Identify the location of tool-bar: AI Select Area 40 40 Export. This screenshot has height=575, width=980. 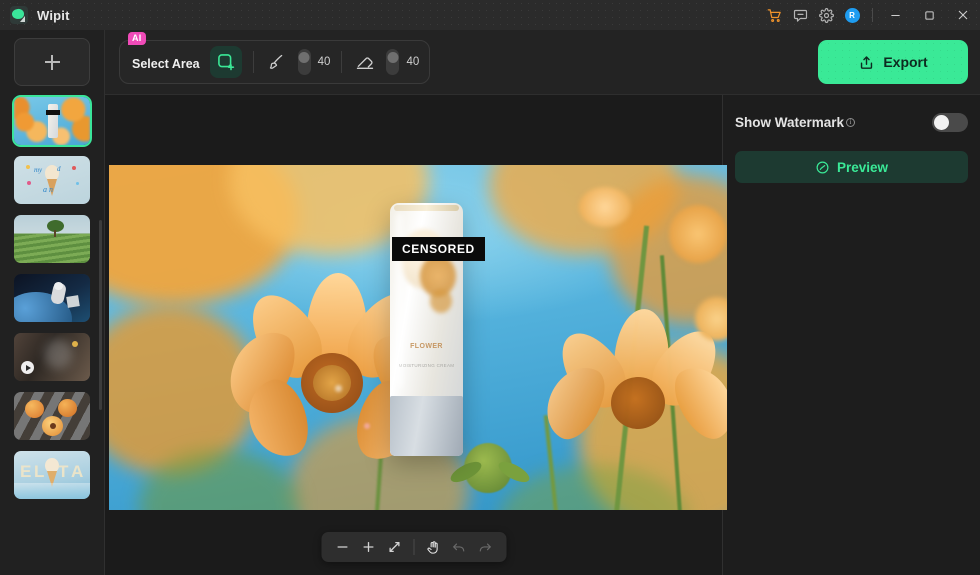
(542, 62).